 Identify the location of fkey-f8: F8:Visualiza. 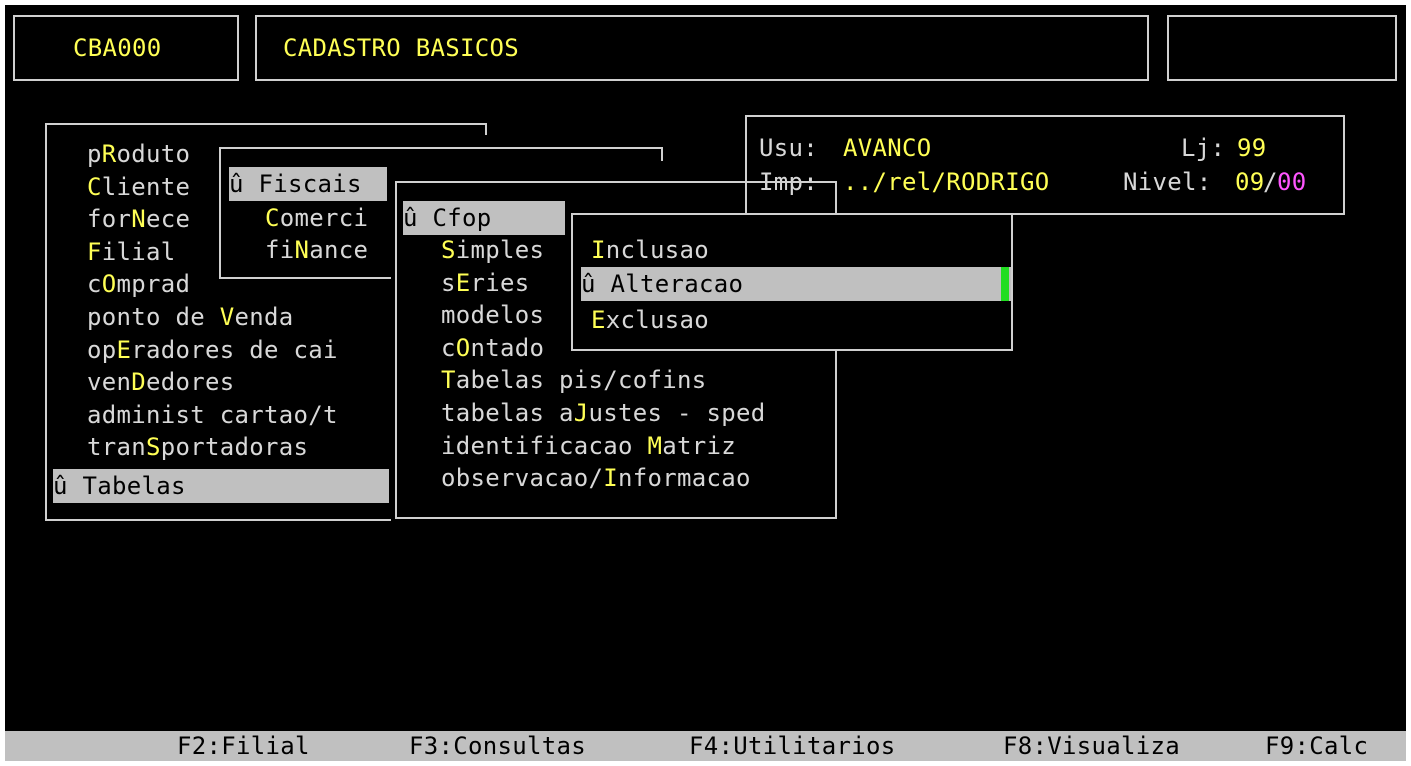
(1091, 745).